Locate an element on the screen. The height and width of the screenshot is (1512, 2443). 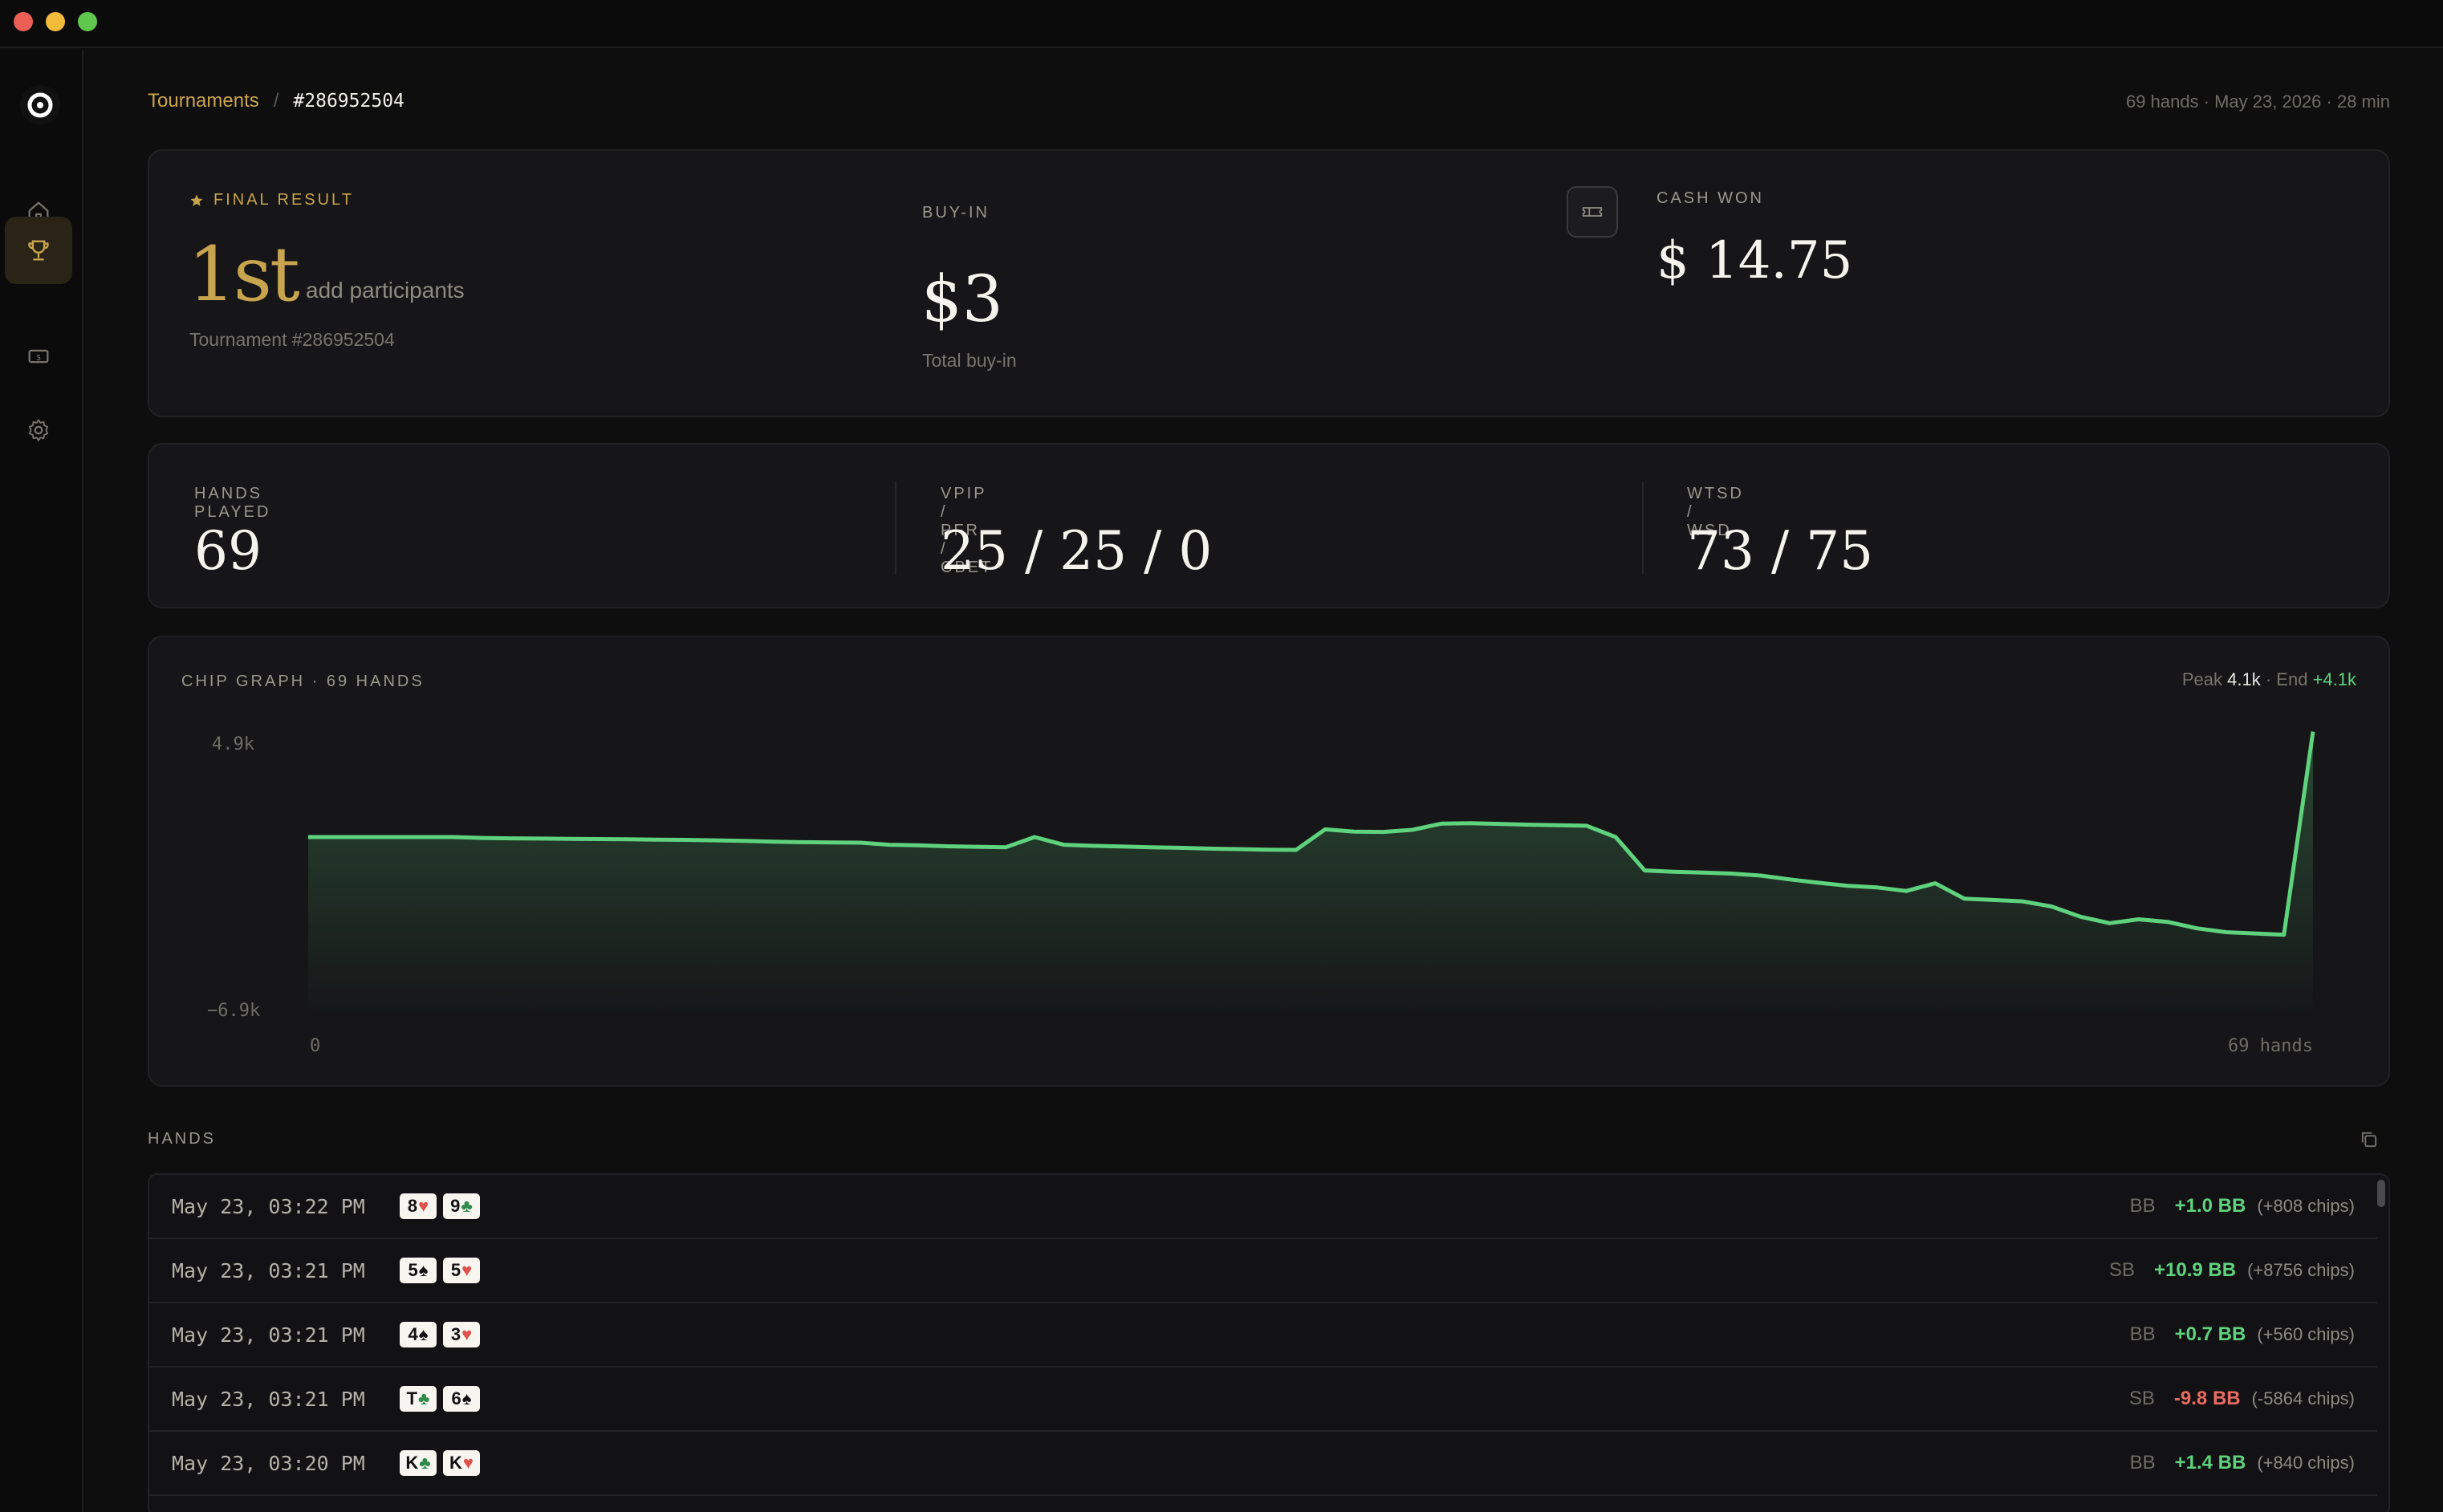
cash-won-value: $ 14.75 is located at coordinates (1754, 261).